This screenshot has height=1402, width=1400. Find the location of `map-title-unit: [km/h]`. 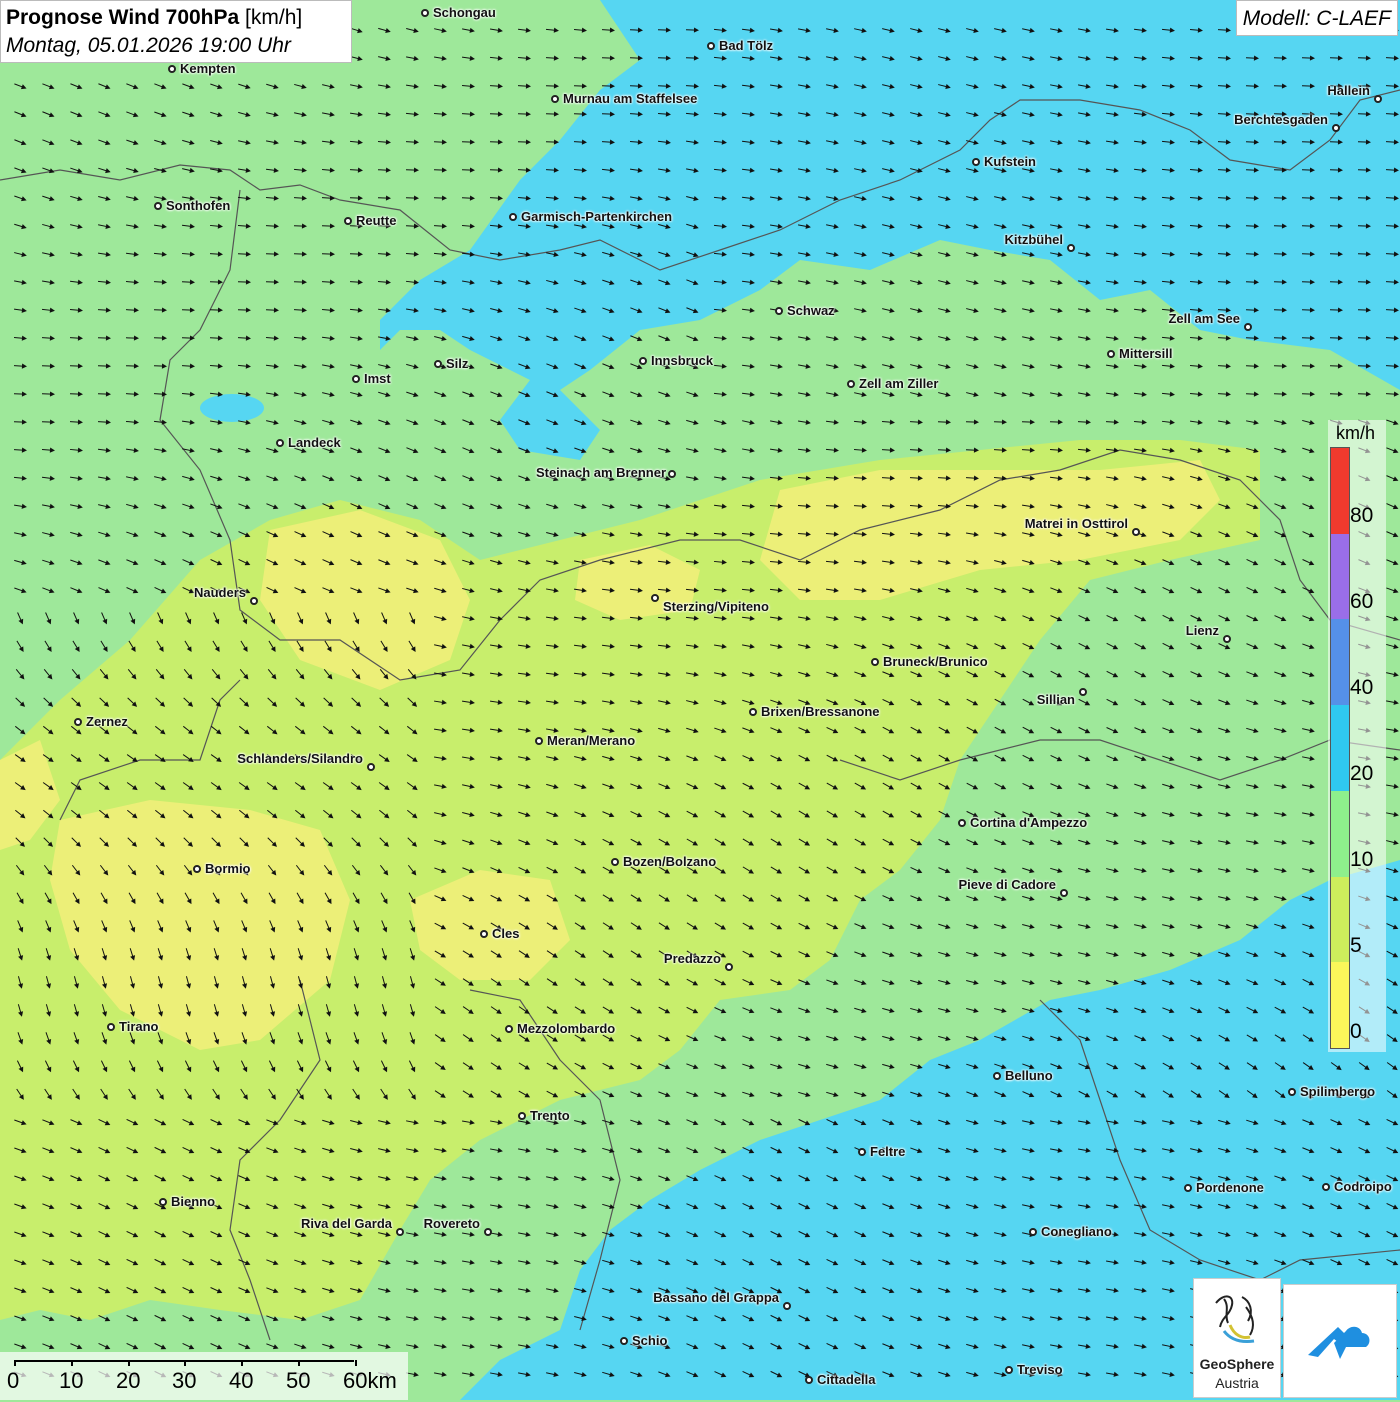

map-title-unit: [km/h] is located at coordinates (273, 17).